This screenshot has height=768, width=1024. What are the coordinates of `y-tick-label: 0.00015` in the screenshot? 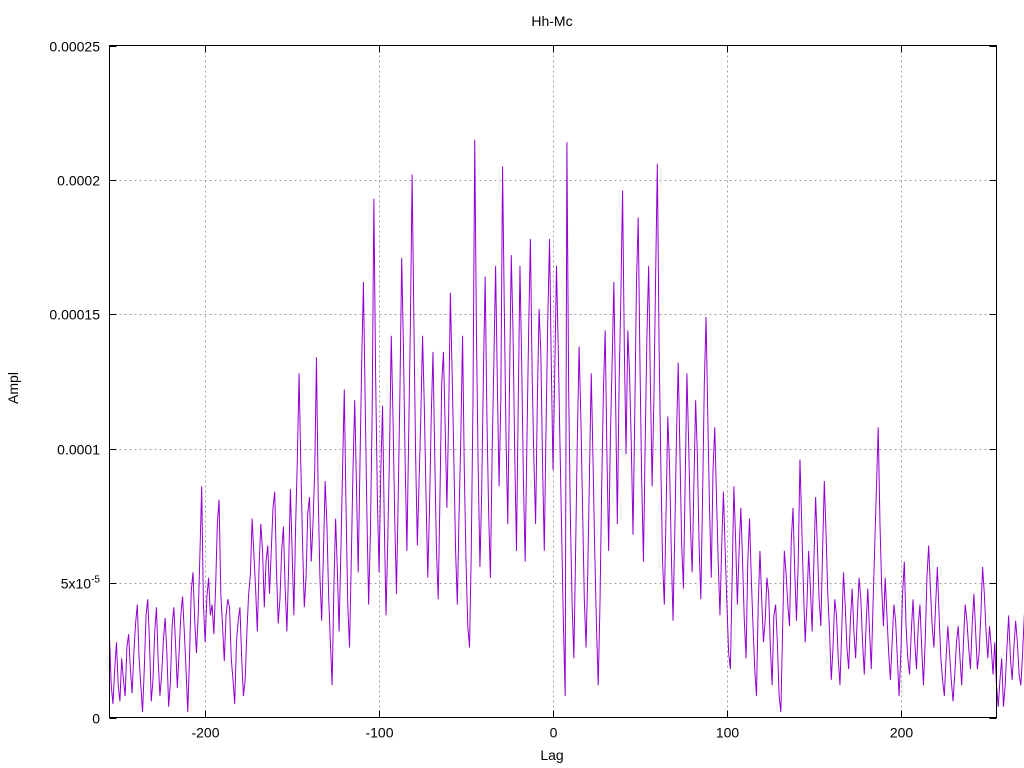 It's located at (74, 315).